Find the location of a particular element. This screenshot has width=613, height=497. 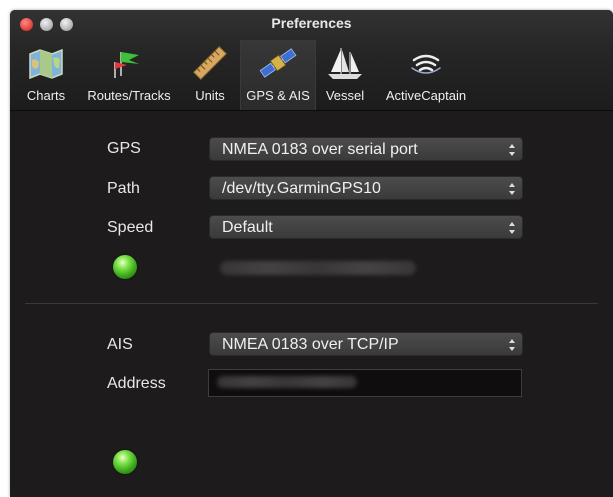

address-label: Address is located at coordinates (136, 383).